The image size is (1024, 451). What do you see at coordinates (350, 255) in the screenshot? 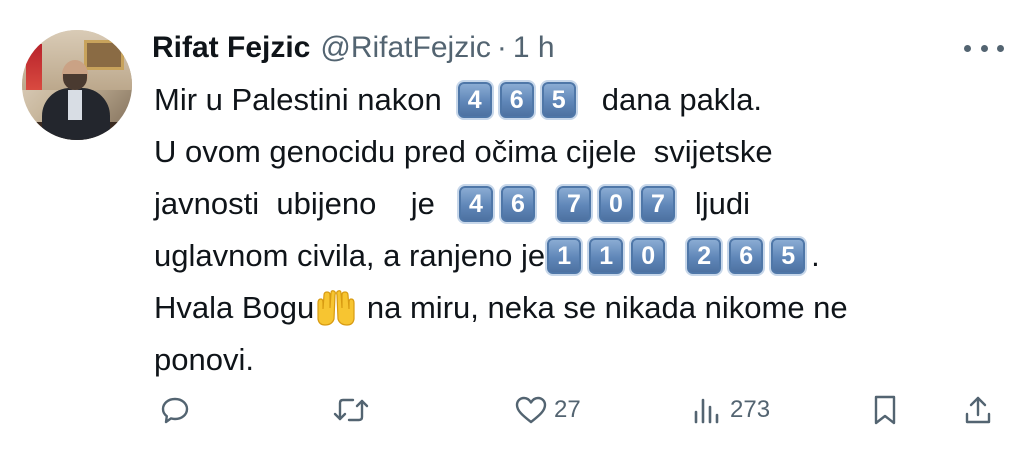
I see `tweet-text-segment: uglavnom civila, a ranjeno je` at bounding box center [350, 255].